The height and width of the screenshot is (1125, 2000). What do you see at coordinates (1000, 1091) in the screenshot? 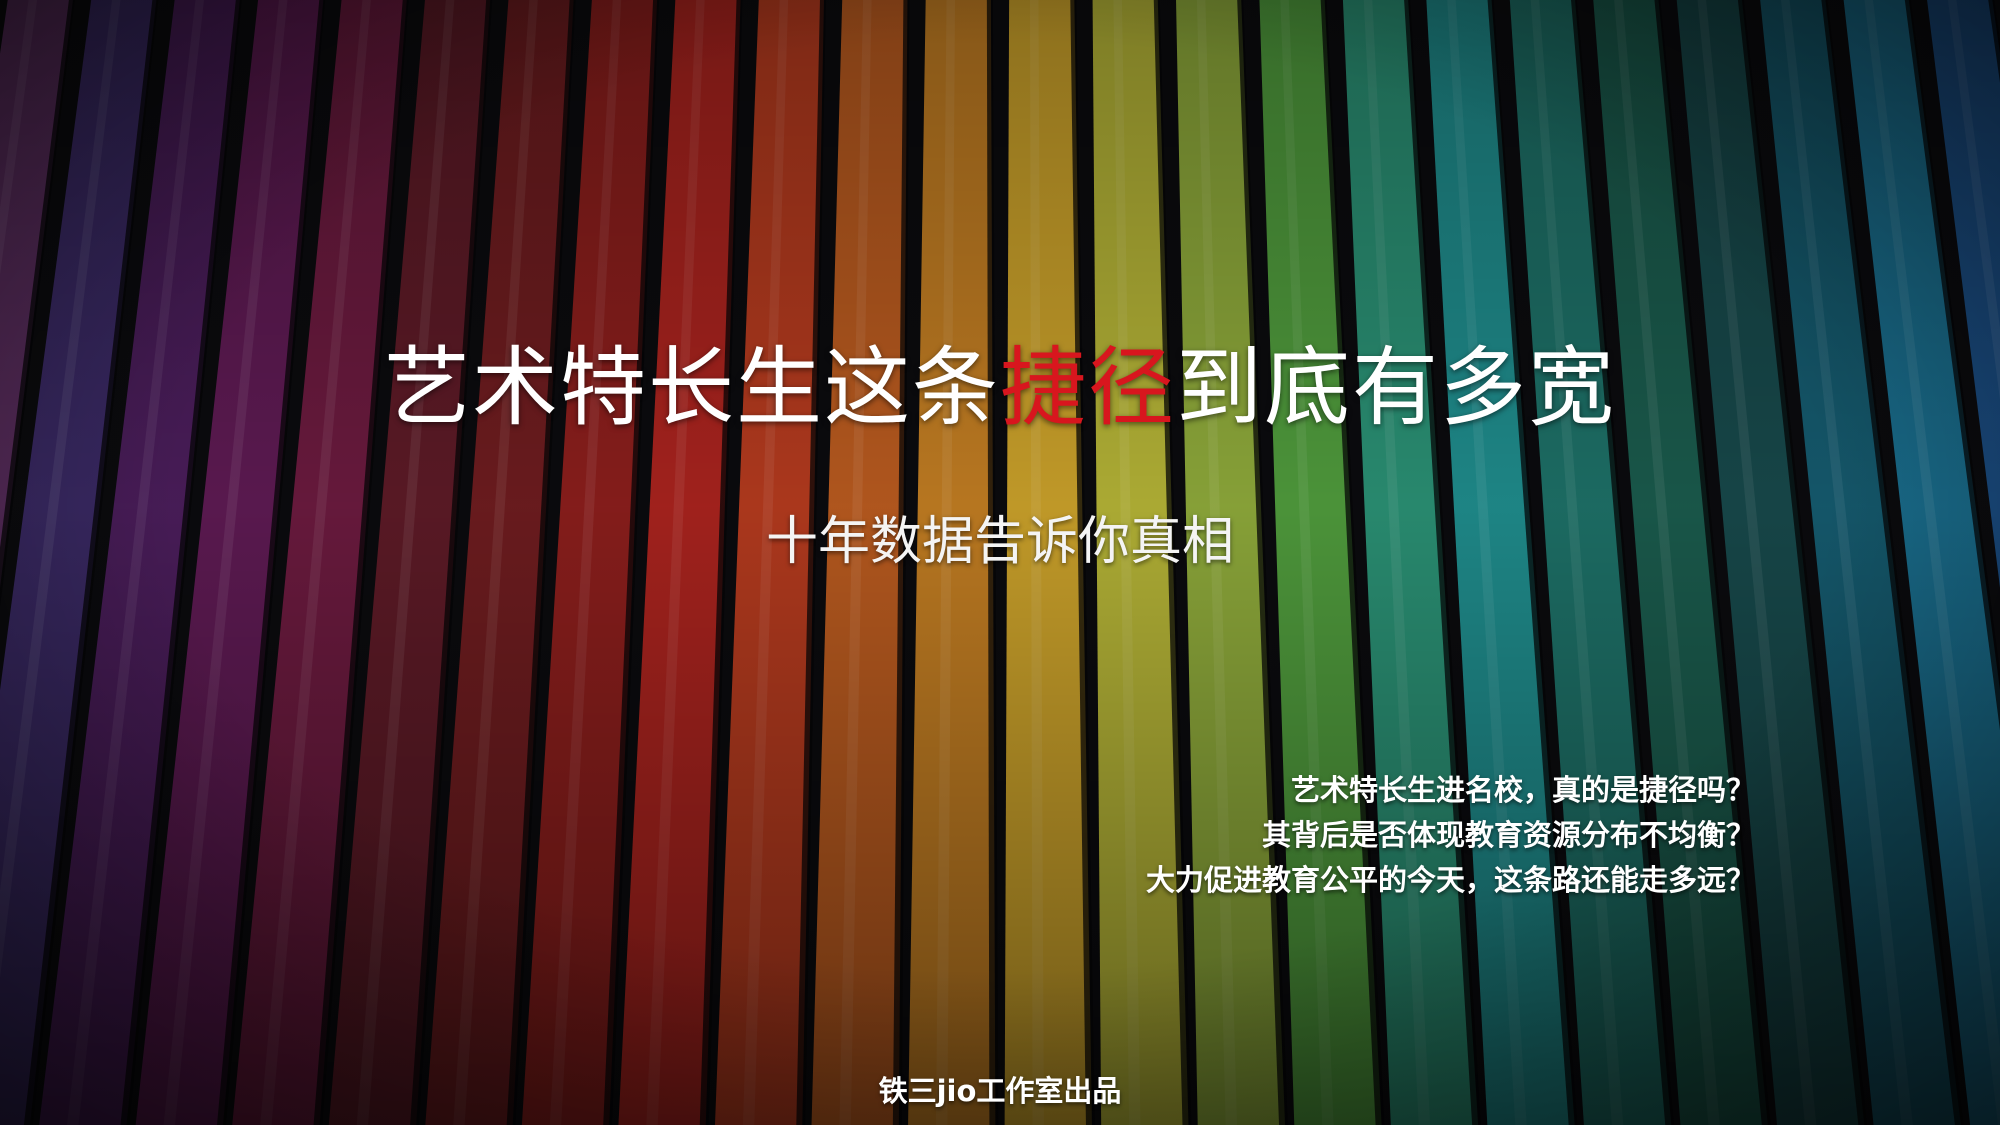
I see `studio-credit: 铁三jio工作室出品` at bounding box center [1000, 1091].